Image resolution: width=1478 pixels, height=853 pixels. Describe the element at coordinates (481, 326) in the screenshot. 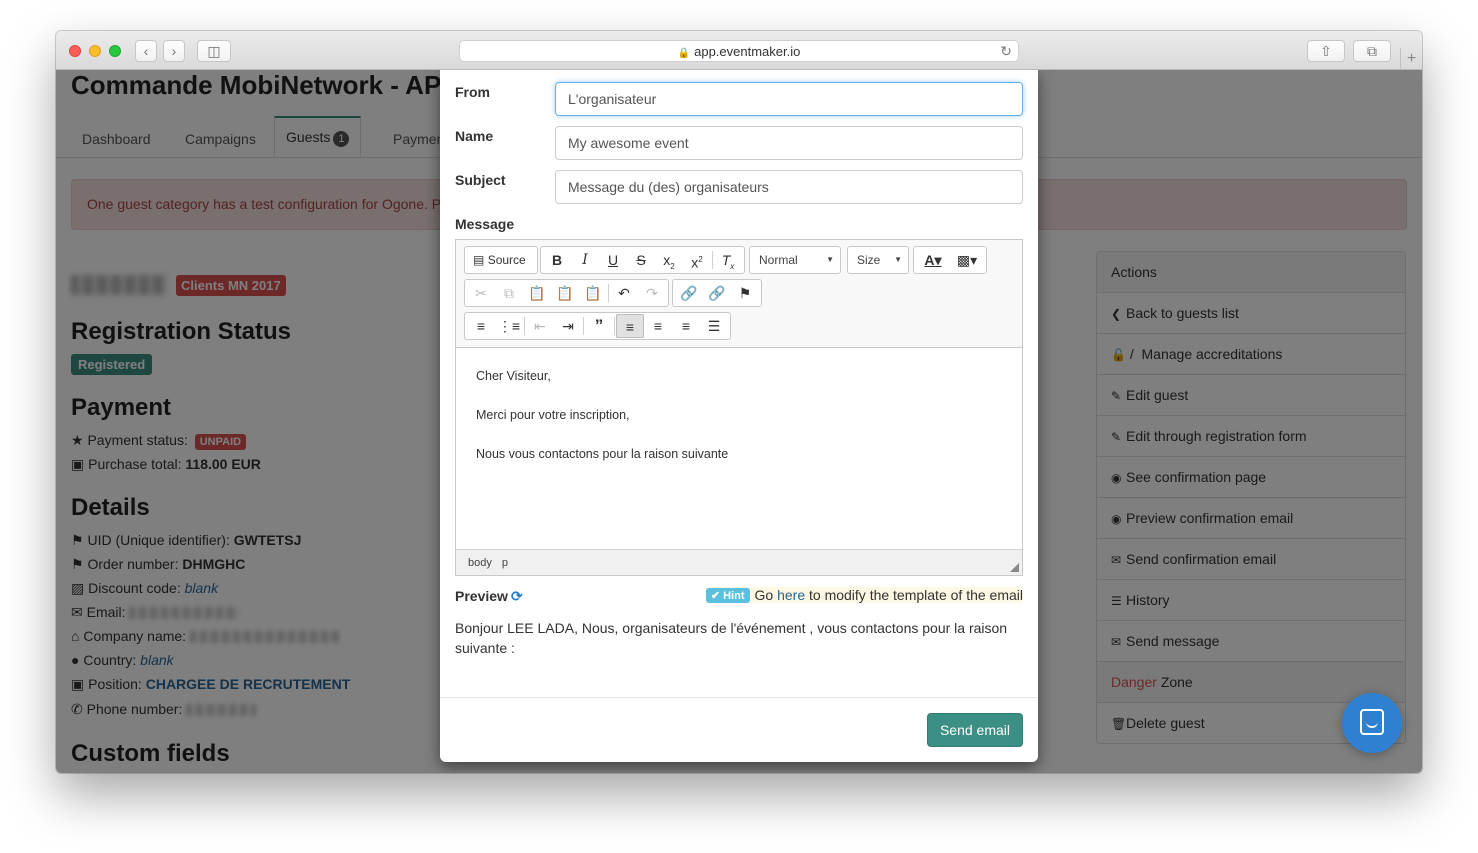

I see `numbered-list-icon: ≡` at that location.